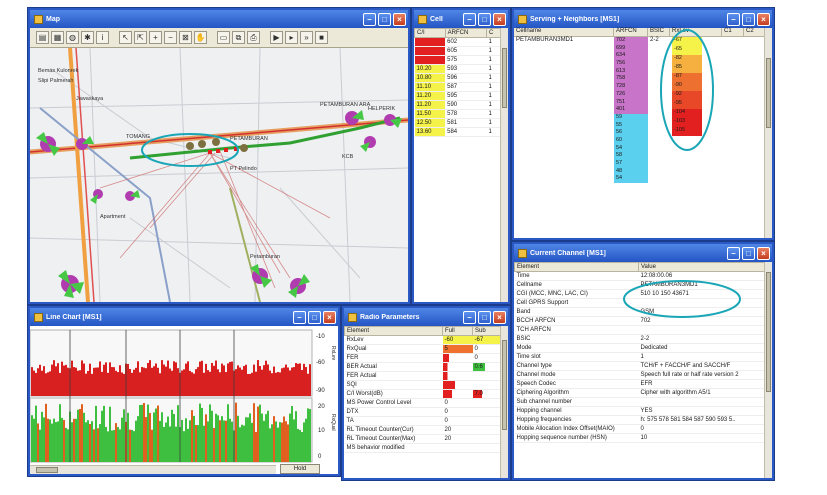 The height and width of the screenshot is (495, 827). Describe the element at coordinates (423, 439) in the screenshot. I see `table-row: RL Timeout Counter(Max) 20` at that location.